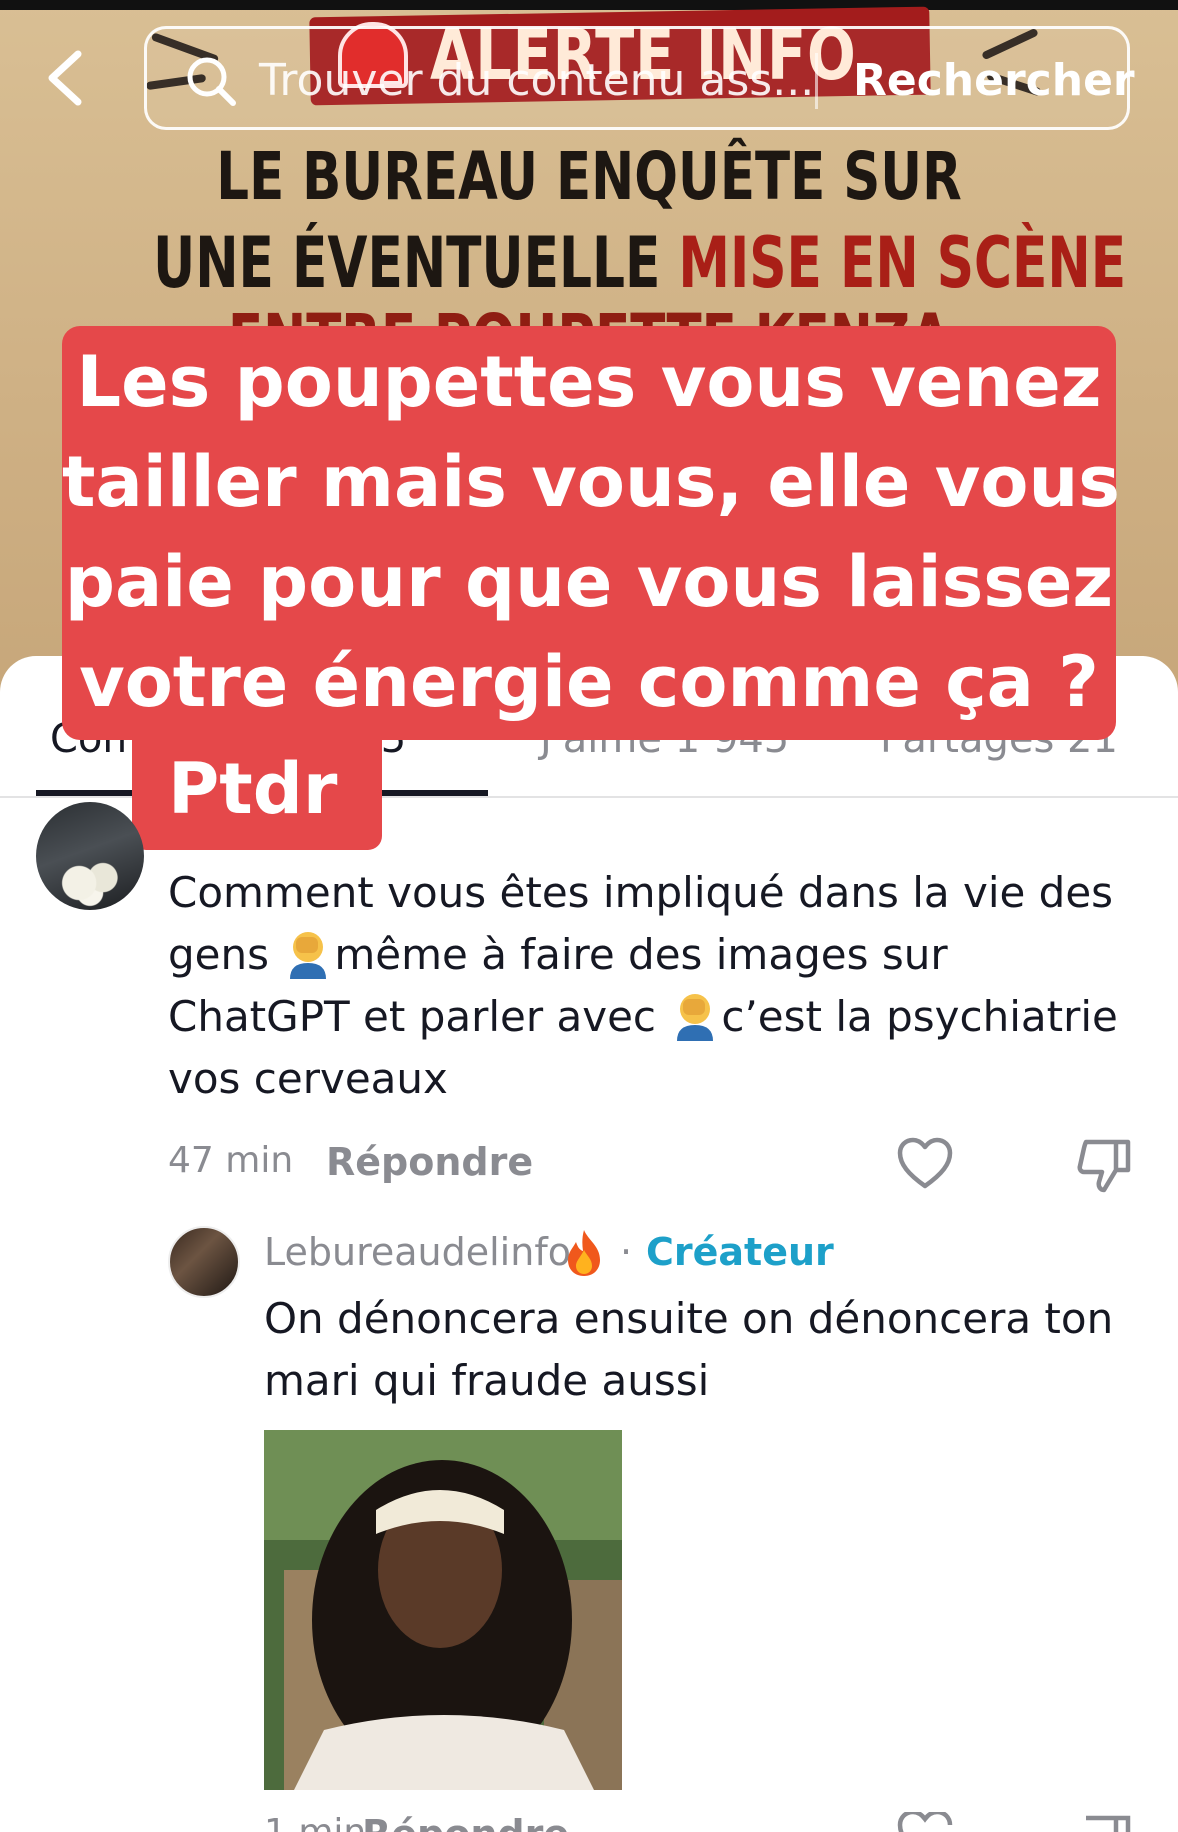 This screenshot has width=1178, height=1832. I want to click on poster-headline-2: UNE ÉVENTUELLE MISE EN SCÈNE, so click(639, 263).